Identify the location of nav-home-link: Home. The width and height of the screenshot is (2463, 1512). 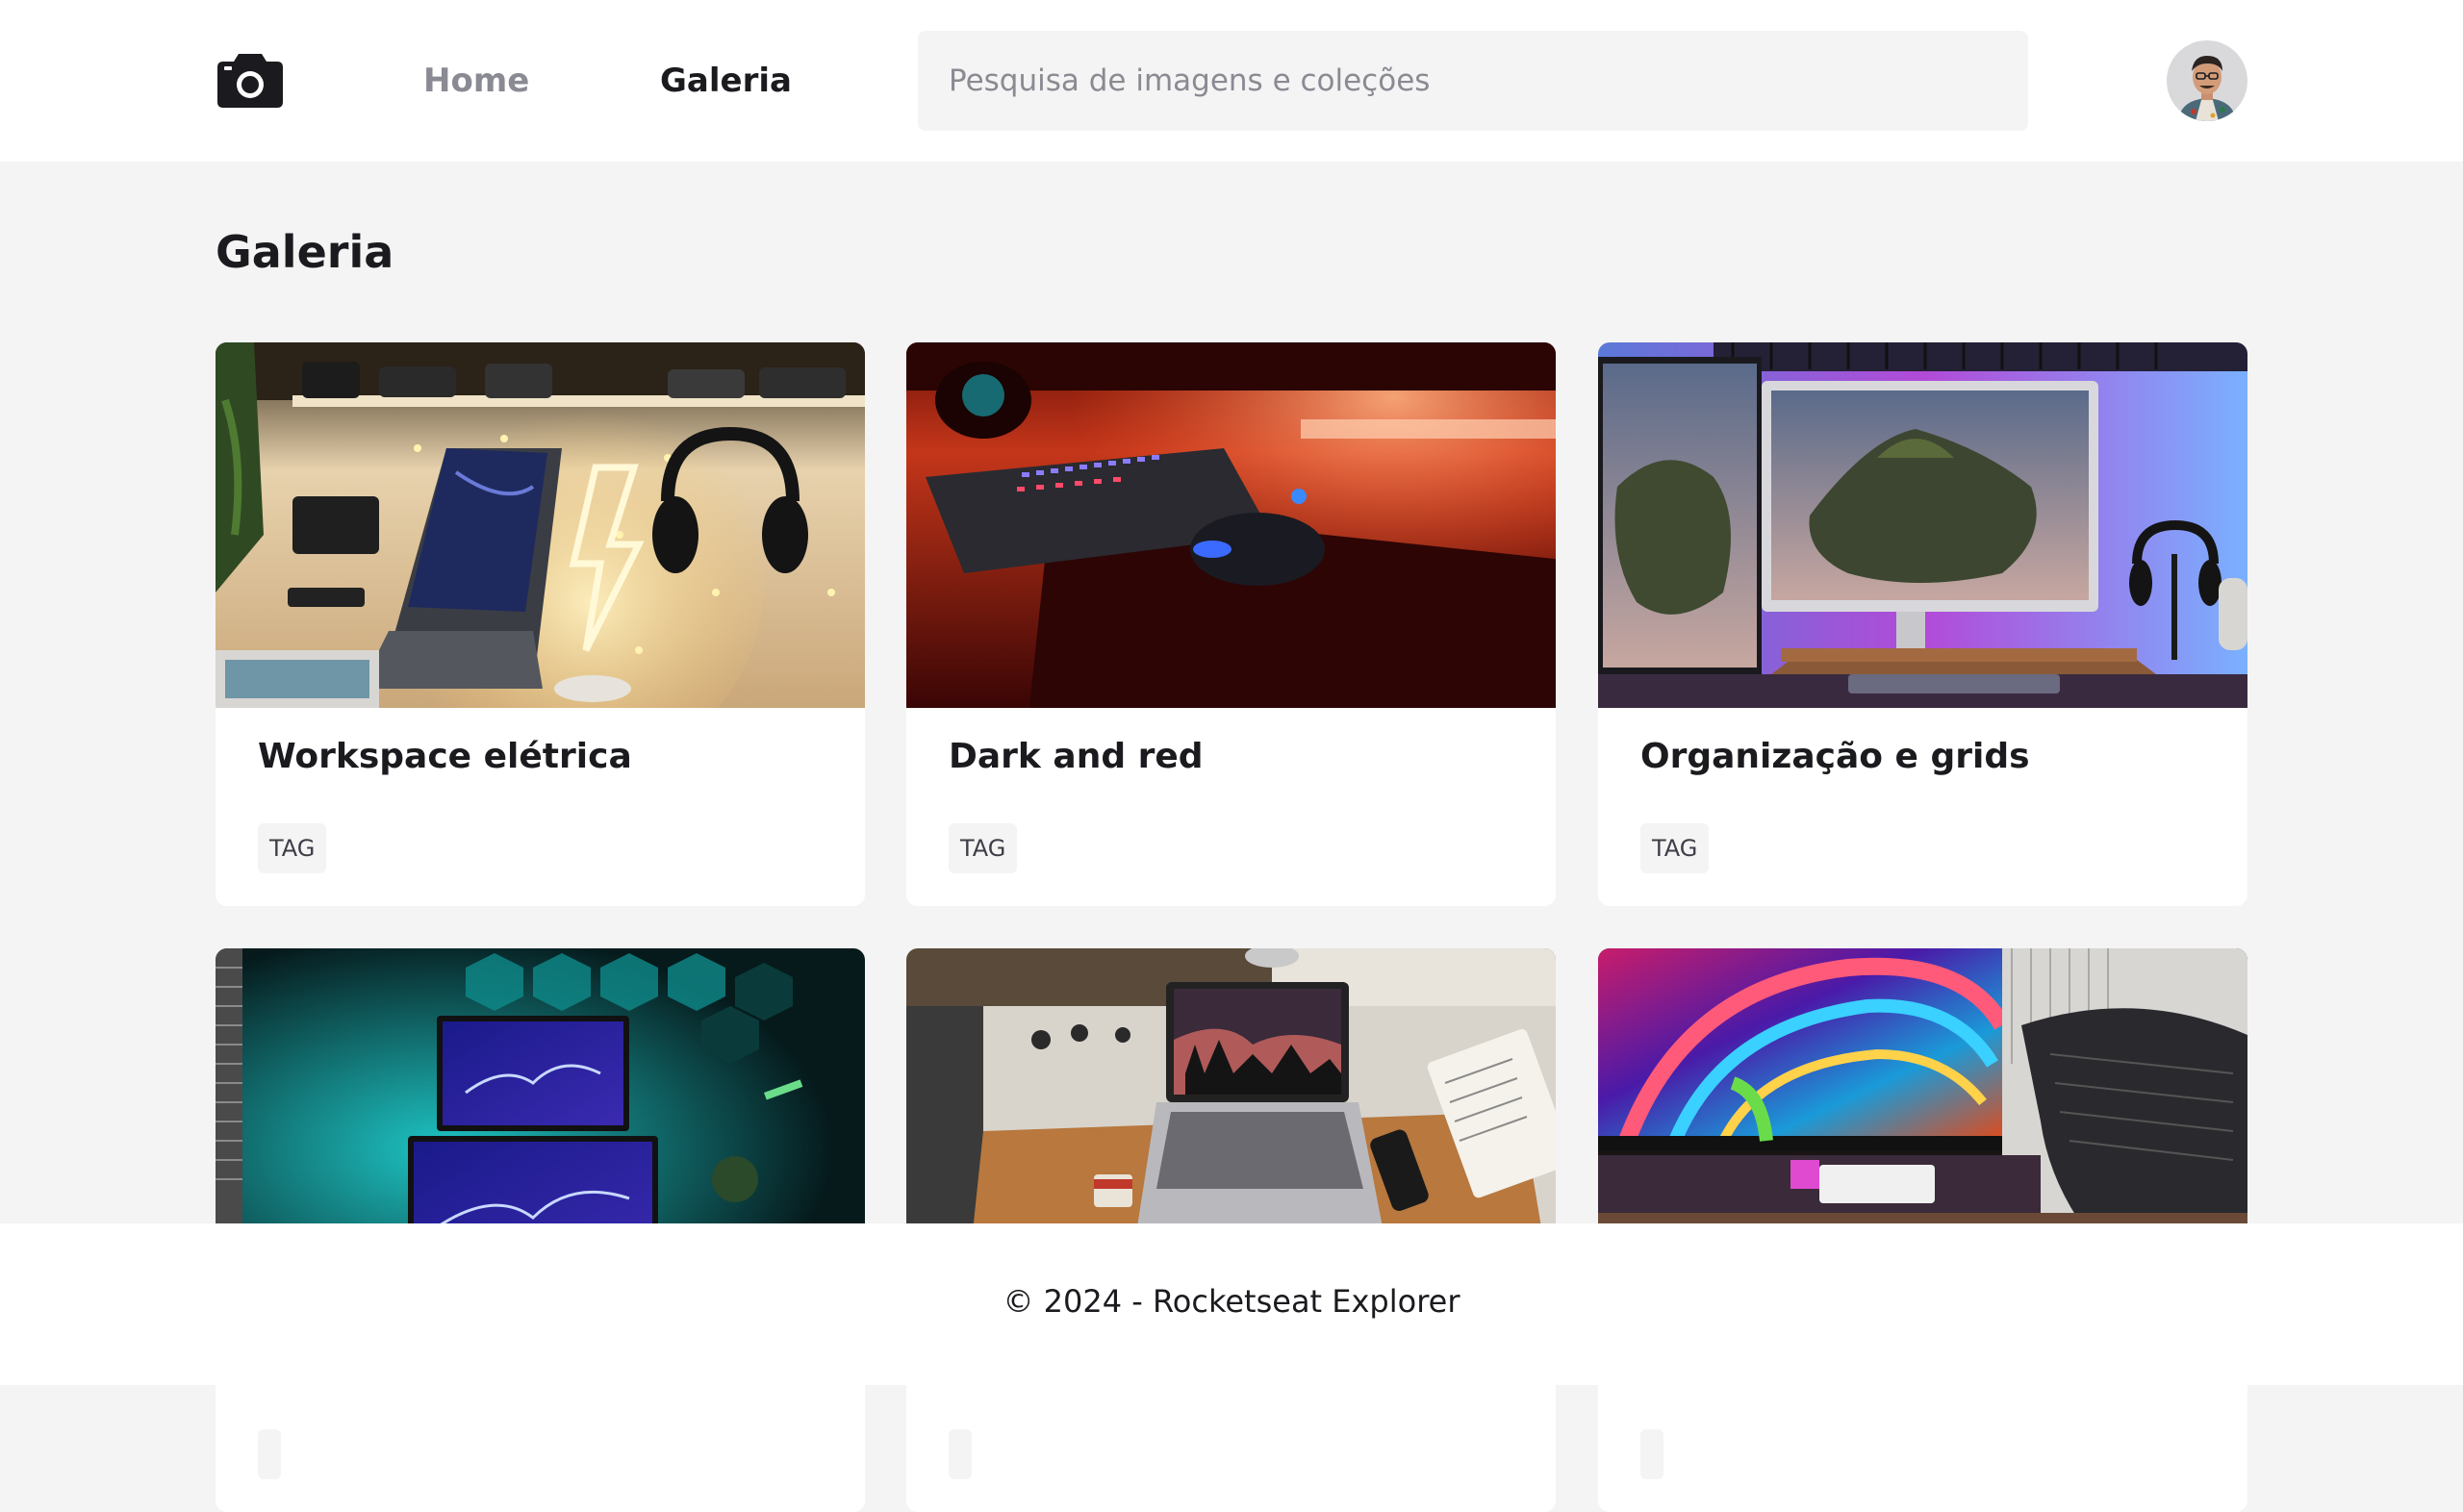
(476, 81).